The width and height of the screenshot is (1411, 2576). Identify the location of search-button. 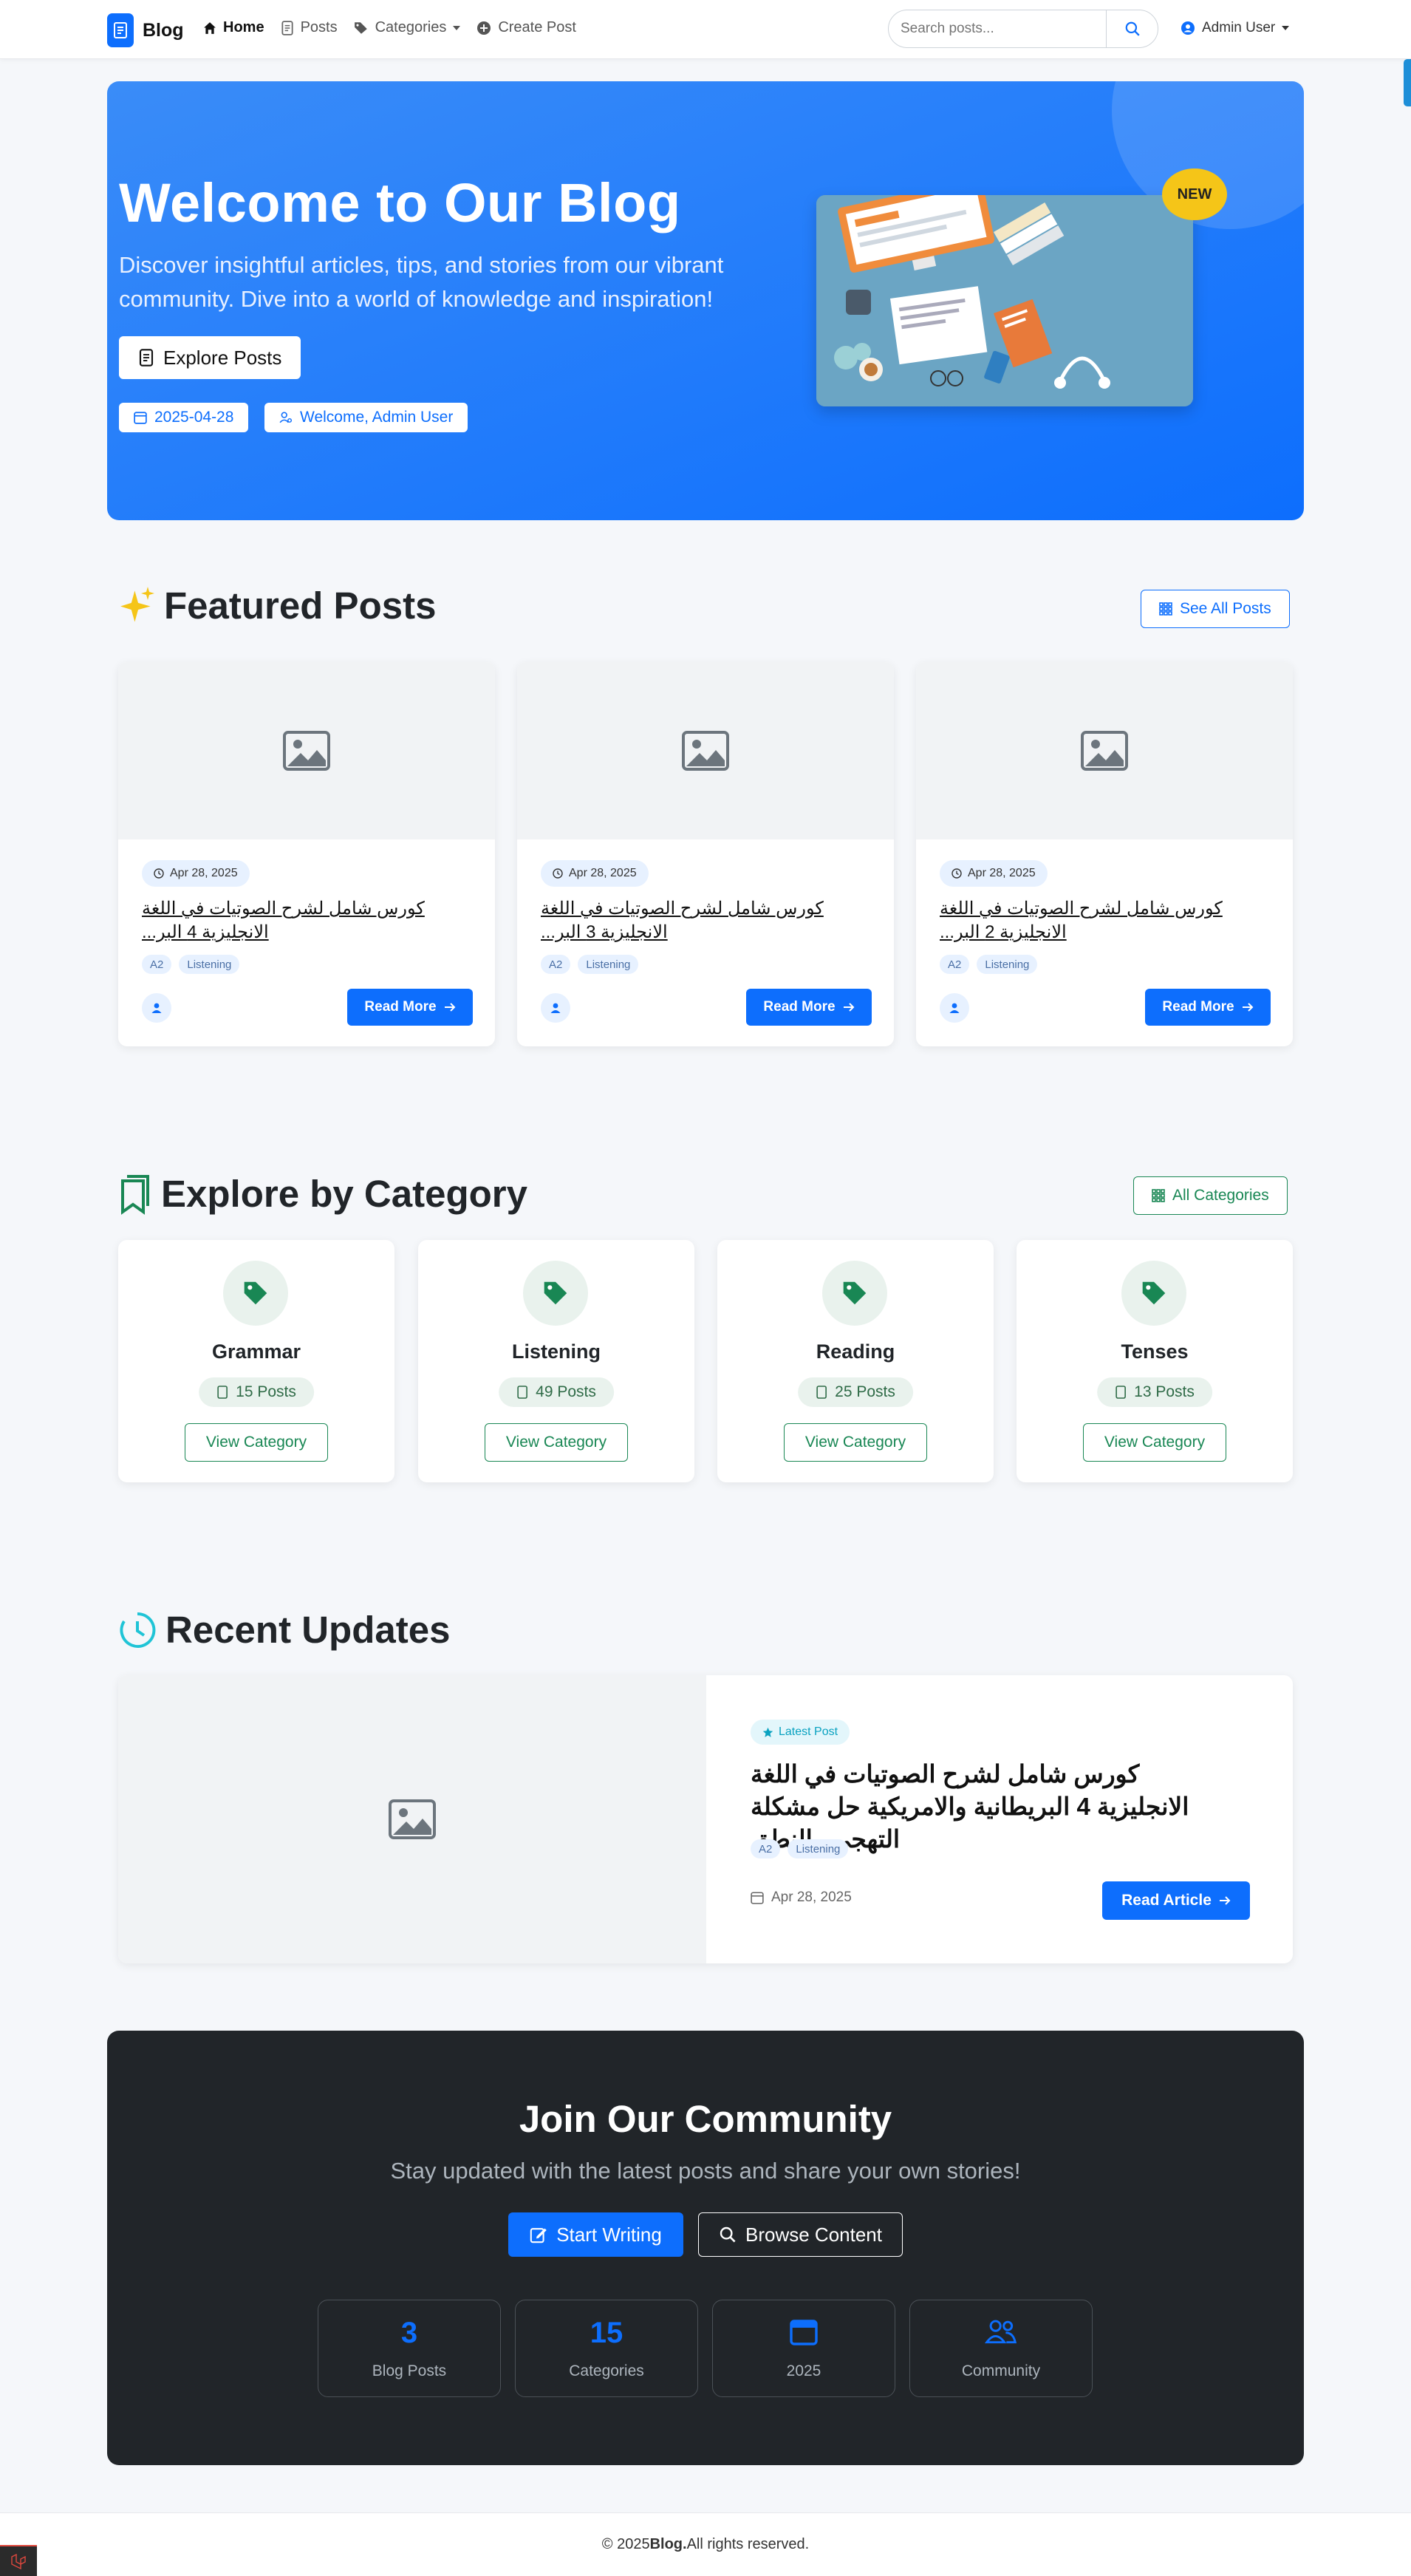
(1132, 28).